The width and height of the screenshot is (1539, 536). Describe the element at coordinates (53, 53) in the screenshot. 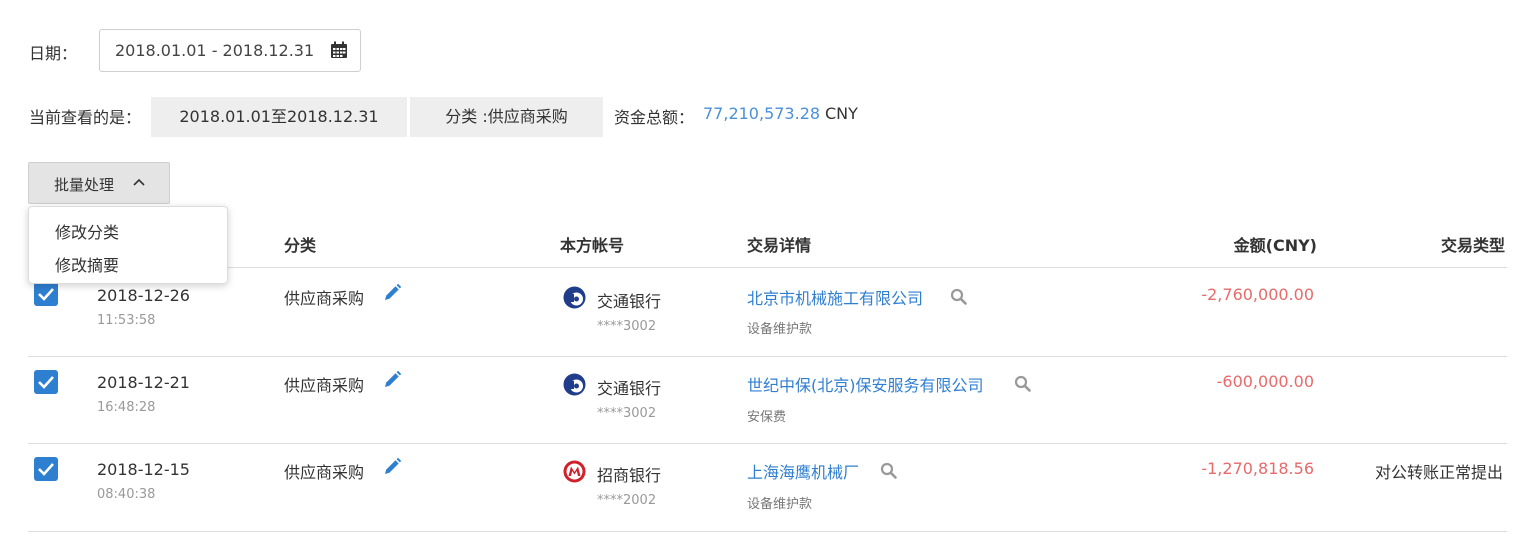

I see `date-label: 日期：` at that location.